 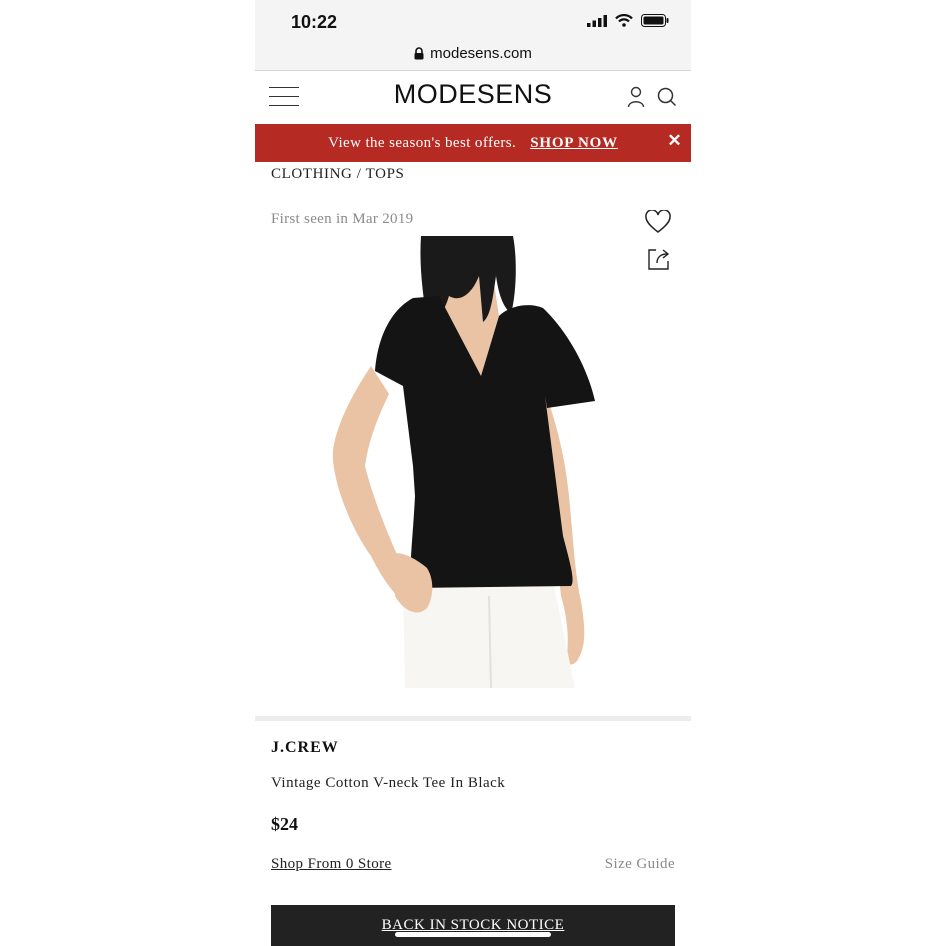 What do you see at coordinates (342, 219) in the screenshot?
I see `first-seen-date: First seen in Mar 2019` at bounding box center [342, 219].